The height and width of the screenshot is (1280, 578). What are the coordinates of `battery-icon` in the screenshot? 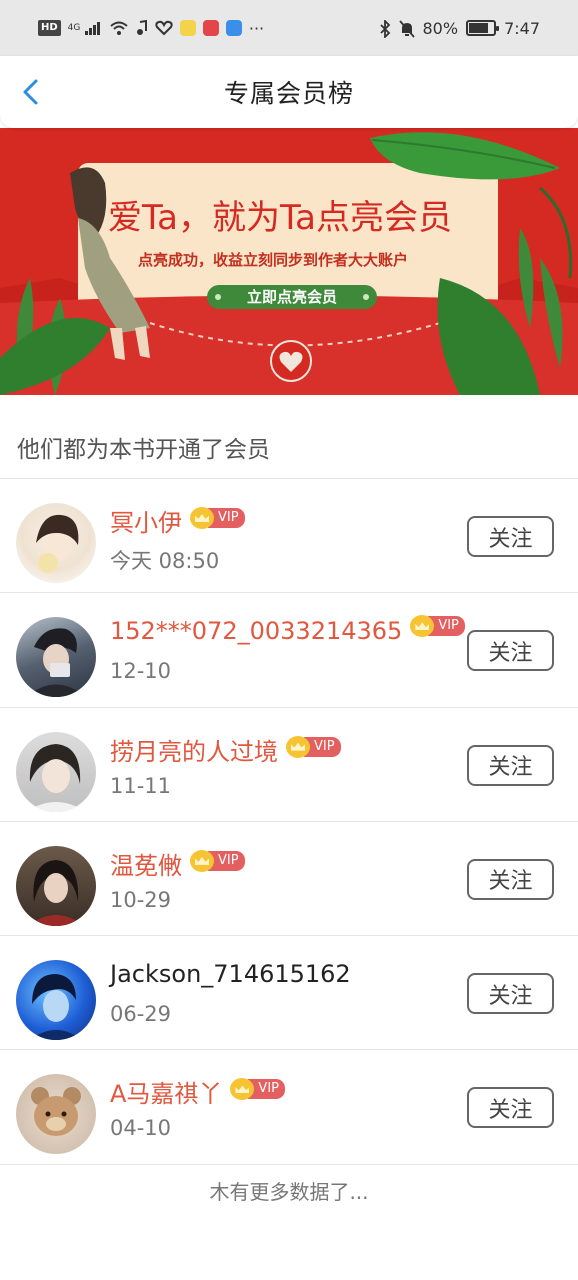 It's located at (483, 28).